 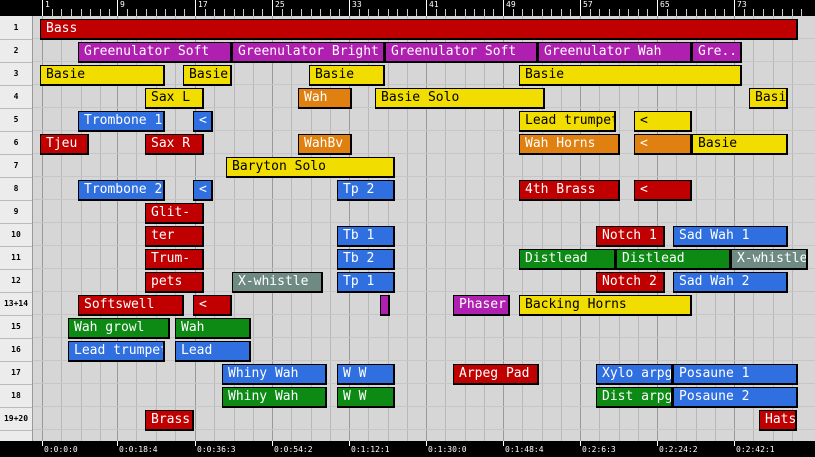 What do you see at coordinates (16, 373) in the screenshot?
I see `track-number: 17` at bounding box center [16, 373].